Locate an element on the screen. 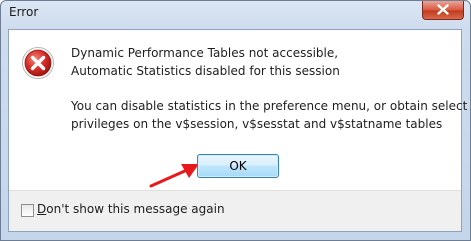  close-button is located at coordinates (443, 10).